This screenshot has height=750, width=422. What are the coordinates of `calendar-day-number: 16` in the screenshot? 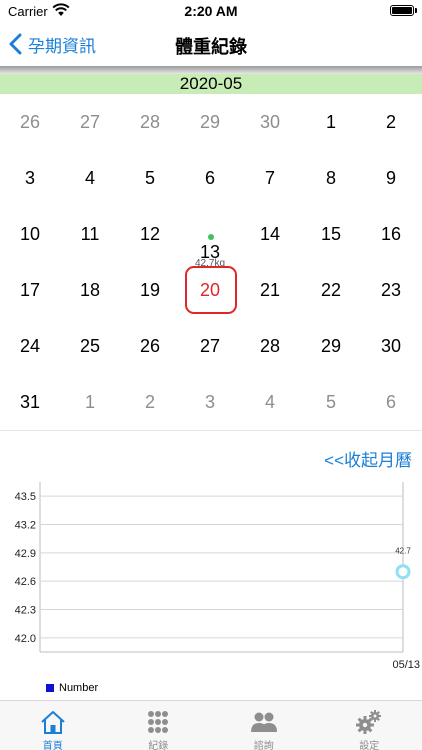 It's located at (391, 234).